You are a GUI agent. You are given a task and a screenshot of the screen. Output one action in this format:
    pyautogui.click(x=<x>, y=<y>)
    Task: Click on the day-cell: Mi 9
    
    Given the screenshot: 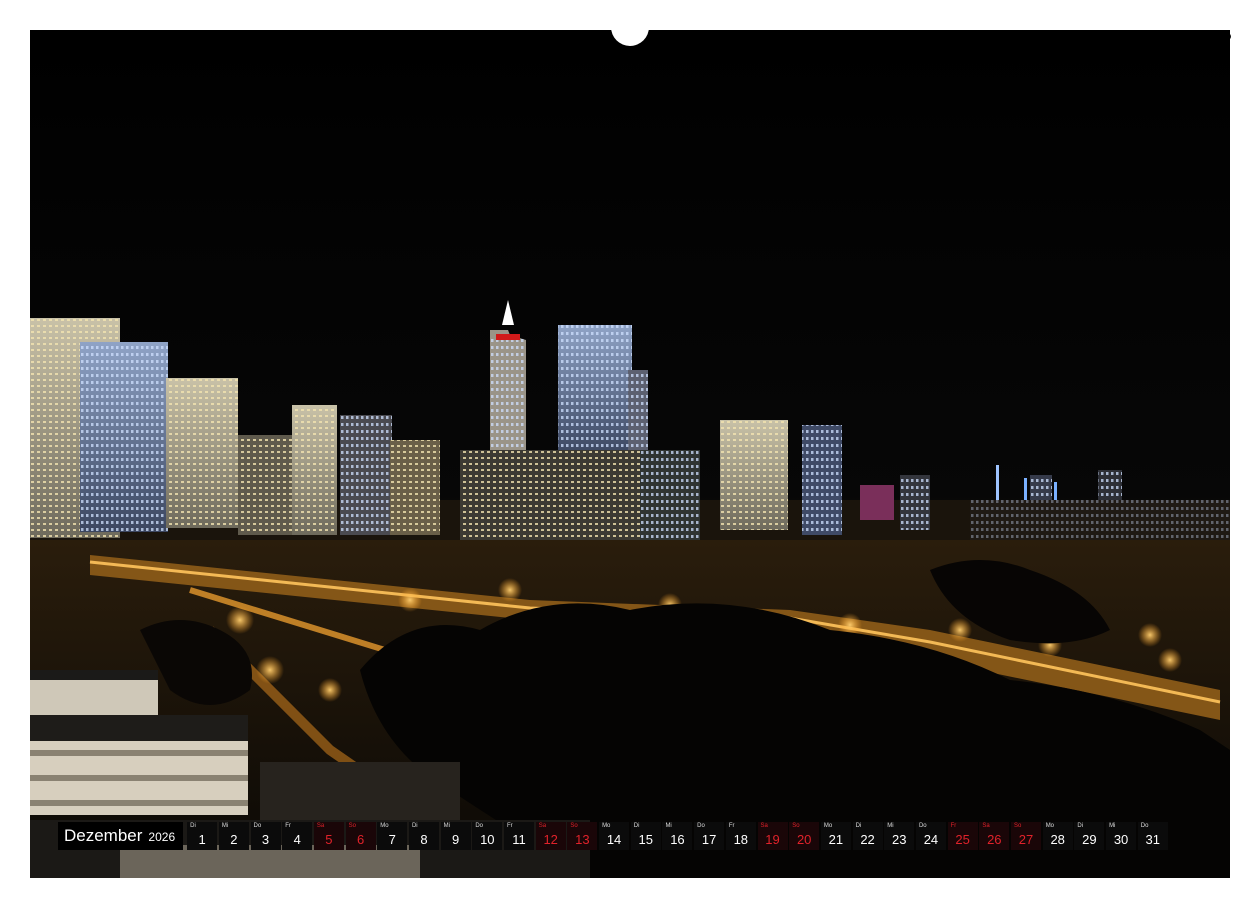 What is the action you would take?
    pyautogui.click(x=455, y=836)
    